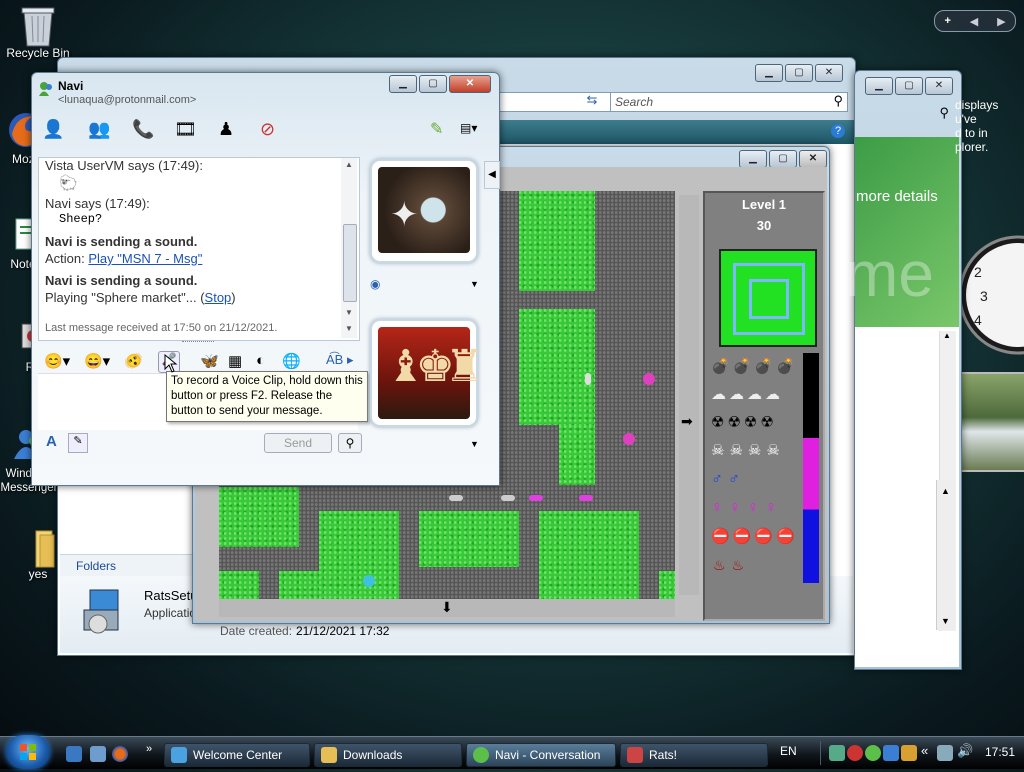 Image resolution: width=1024 pixels, height=772 pixels. I want to click on taskbar-button-rats: Rats!, so click(694, 755).